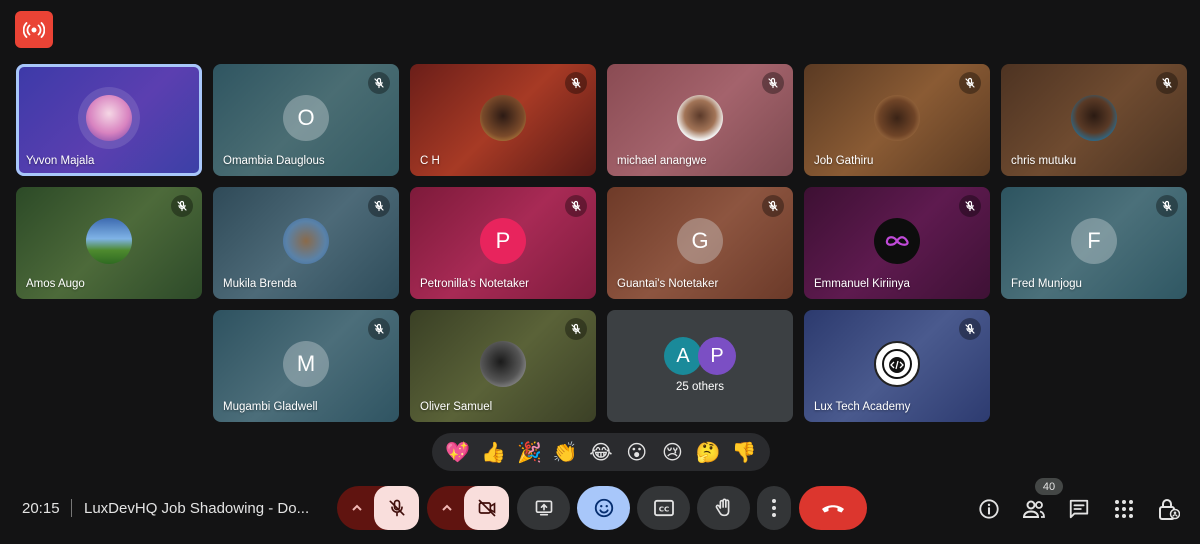 This screenshot has width=1200, height=544. I want to click on people-button, so click(1034, 509).